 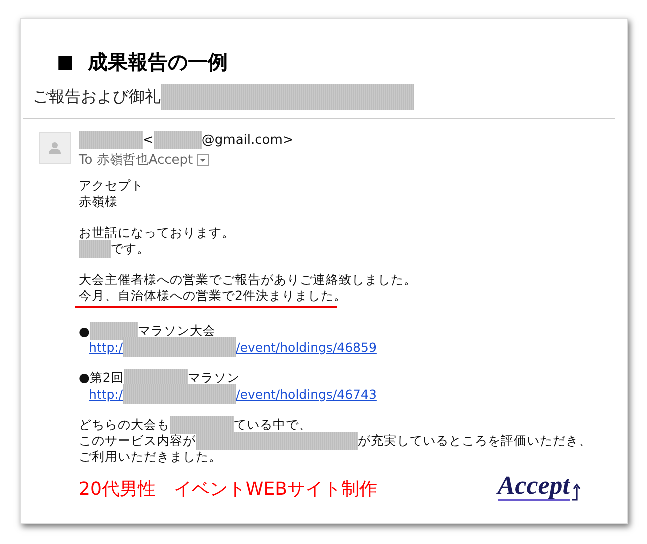 What do you see at coordinates (306, 347) in the screenshot?
I see `link: /event/holdings/46859` at bounding box center [306, 347].